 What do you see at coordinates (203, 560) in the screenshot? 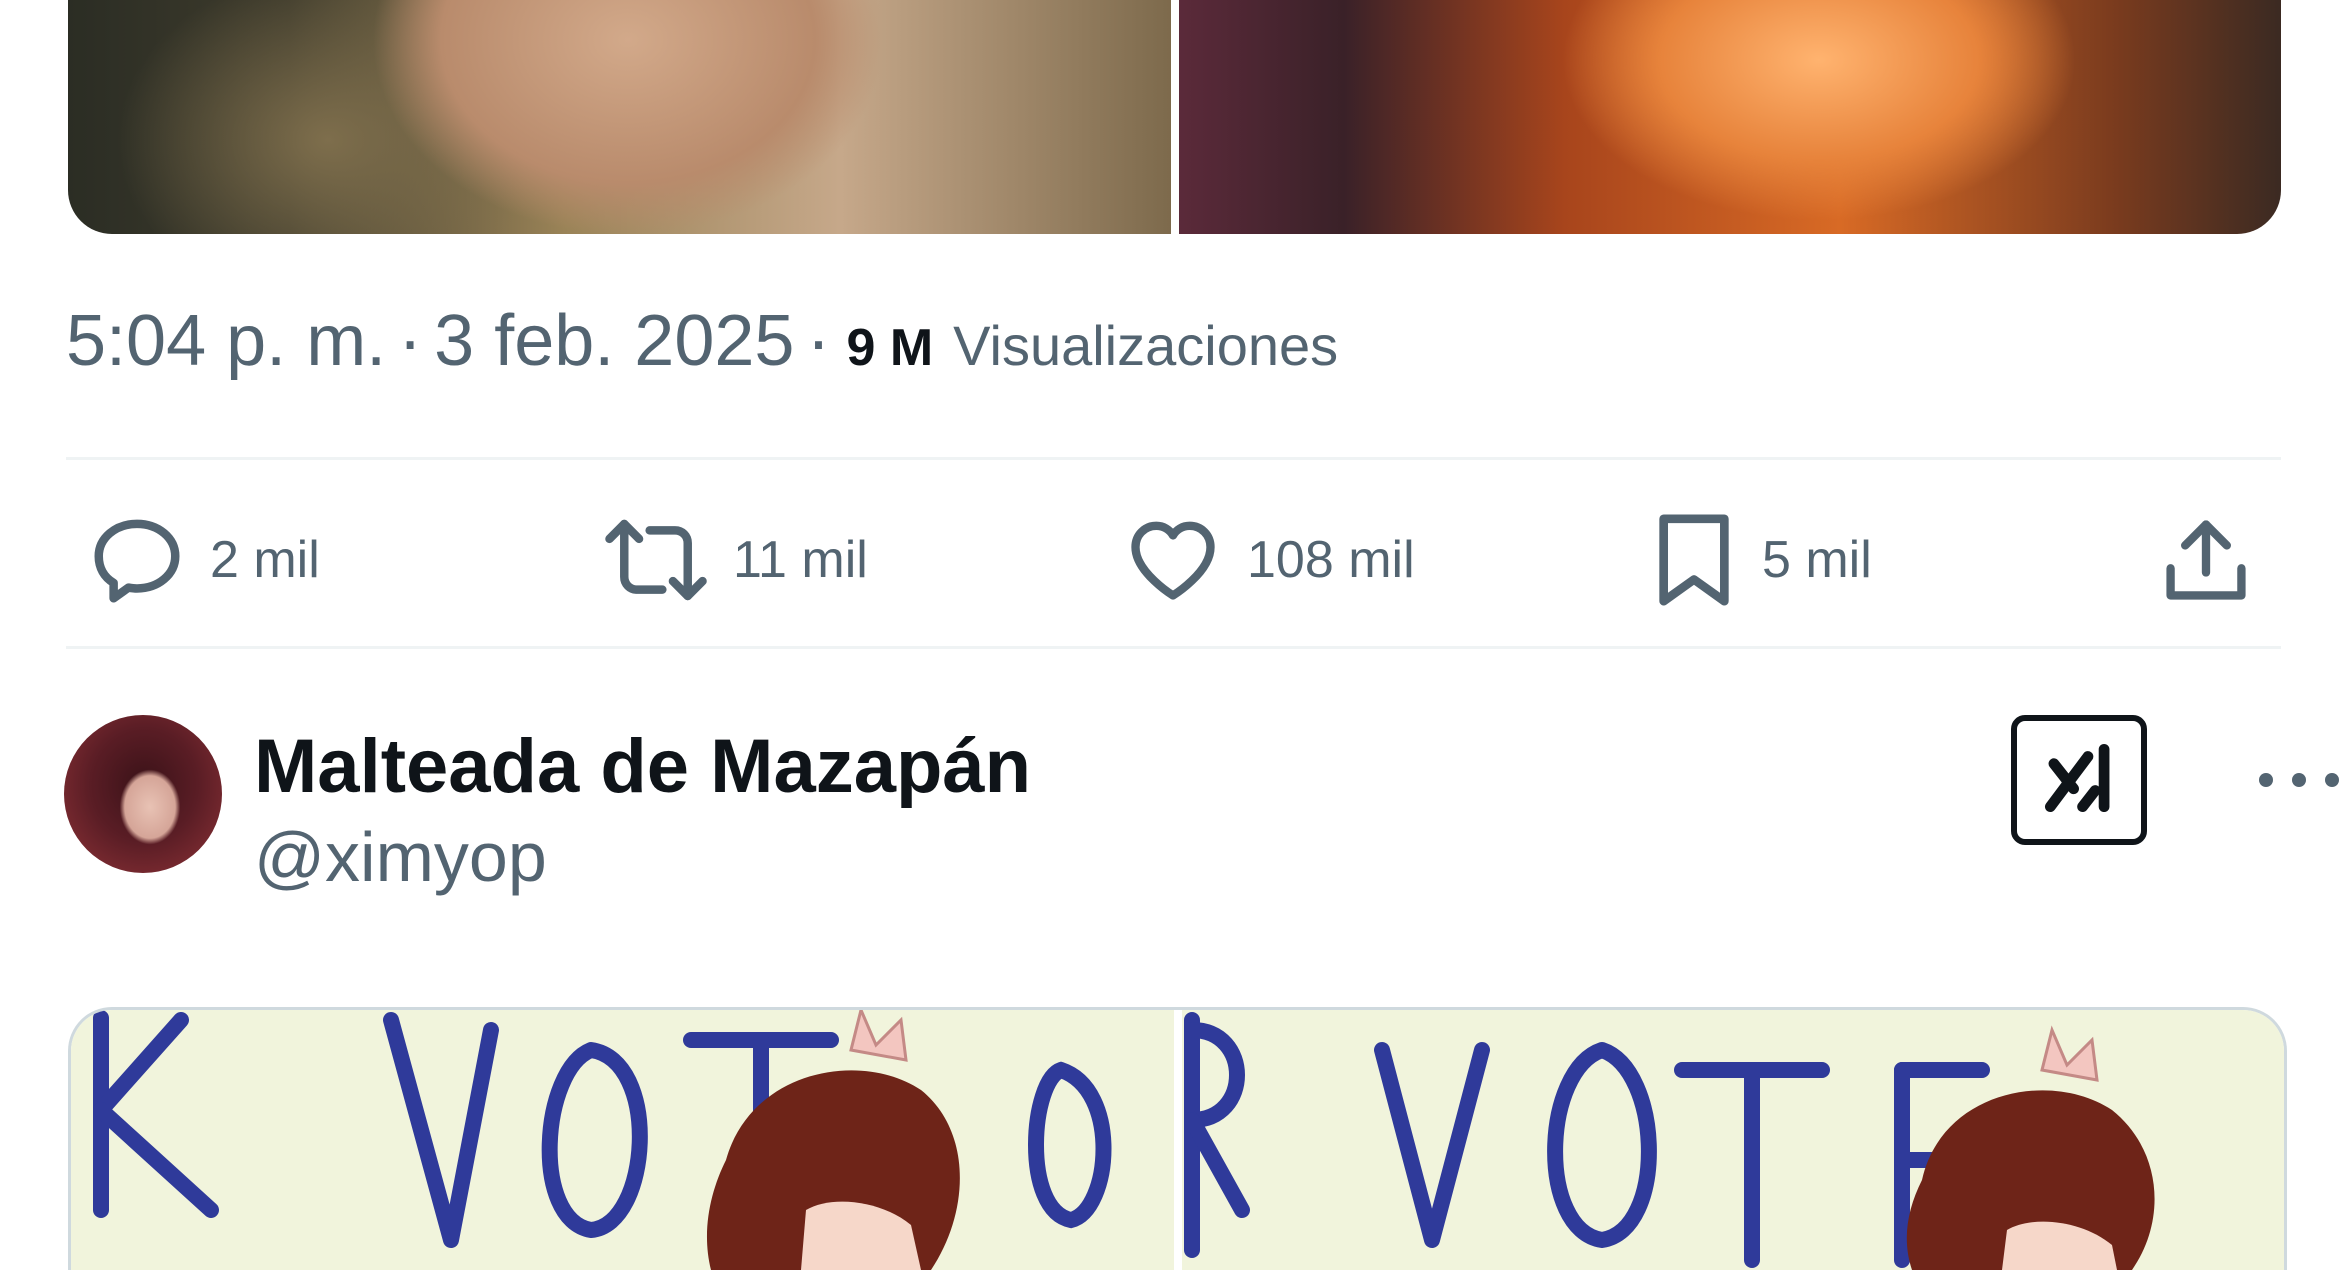
I see `reply-button: 2 mil` at bounding box center [203, 560].